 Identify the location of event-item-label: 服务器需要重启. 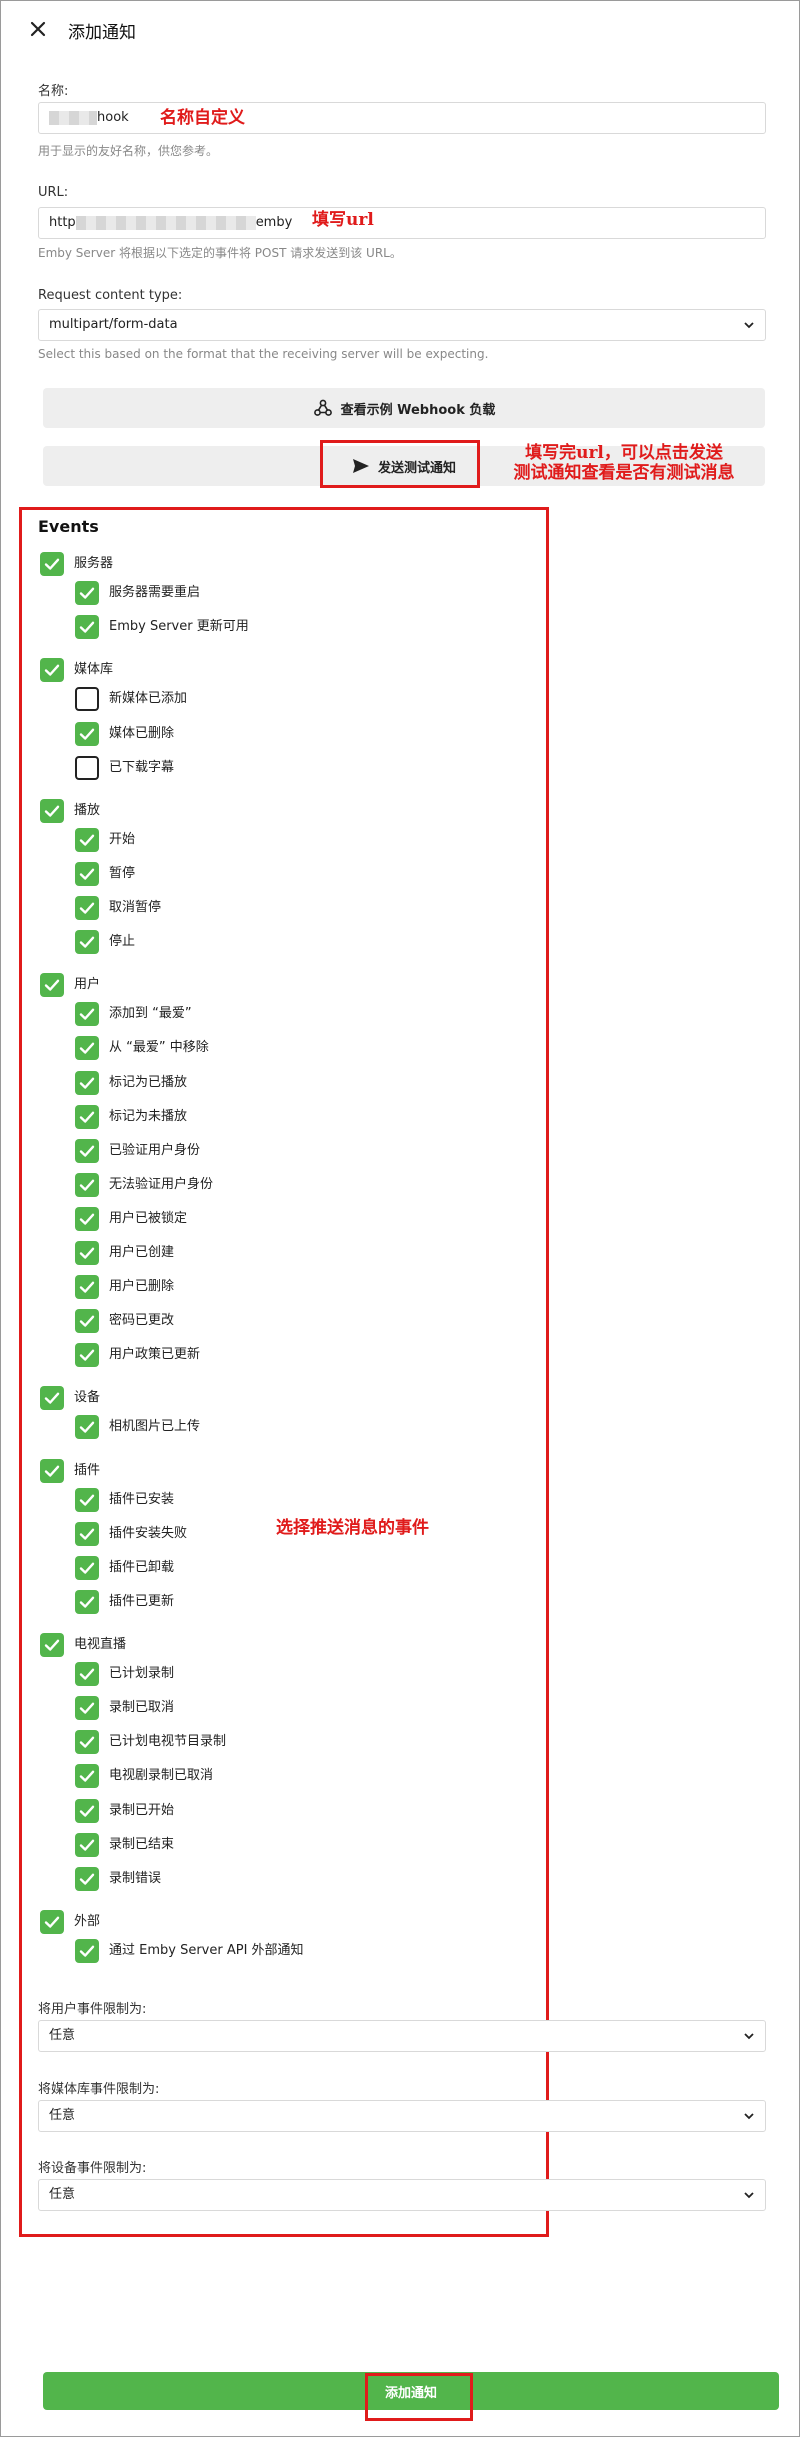
(155, 592).